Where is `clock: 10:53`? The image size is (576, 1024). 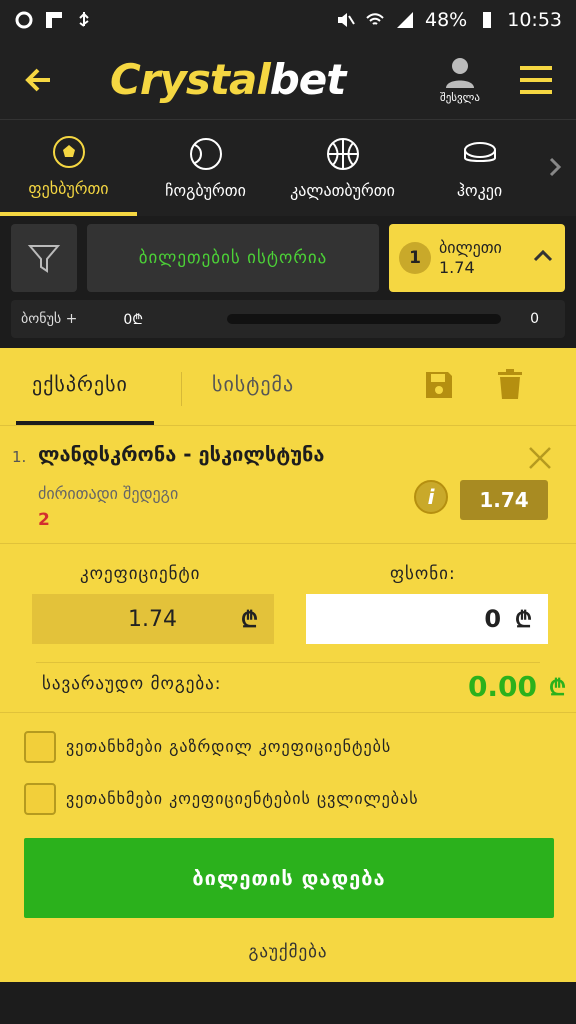 clock: 10:53 is located at coordinates (534, 20).